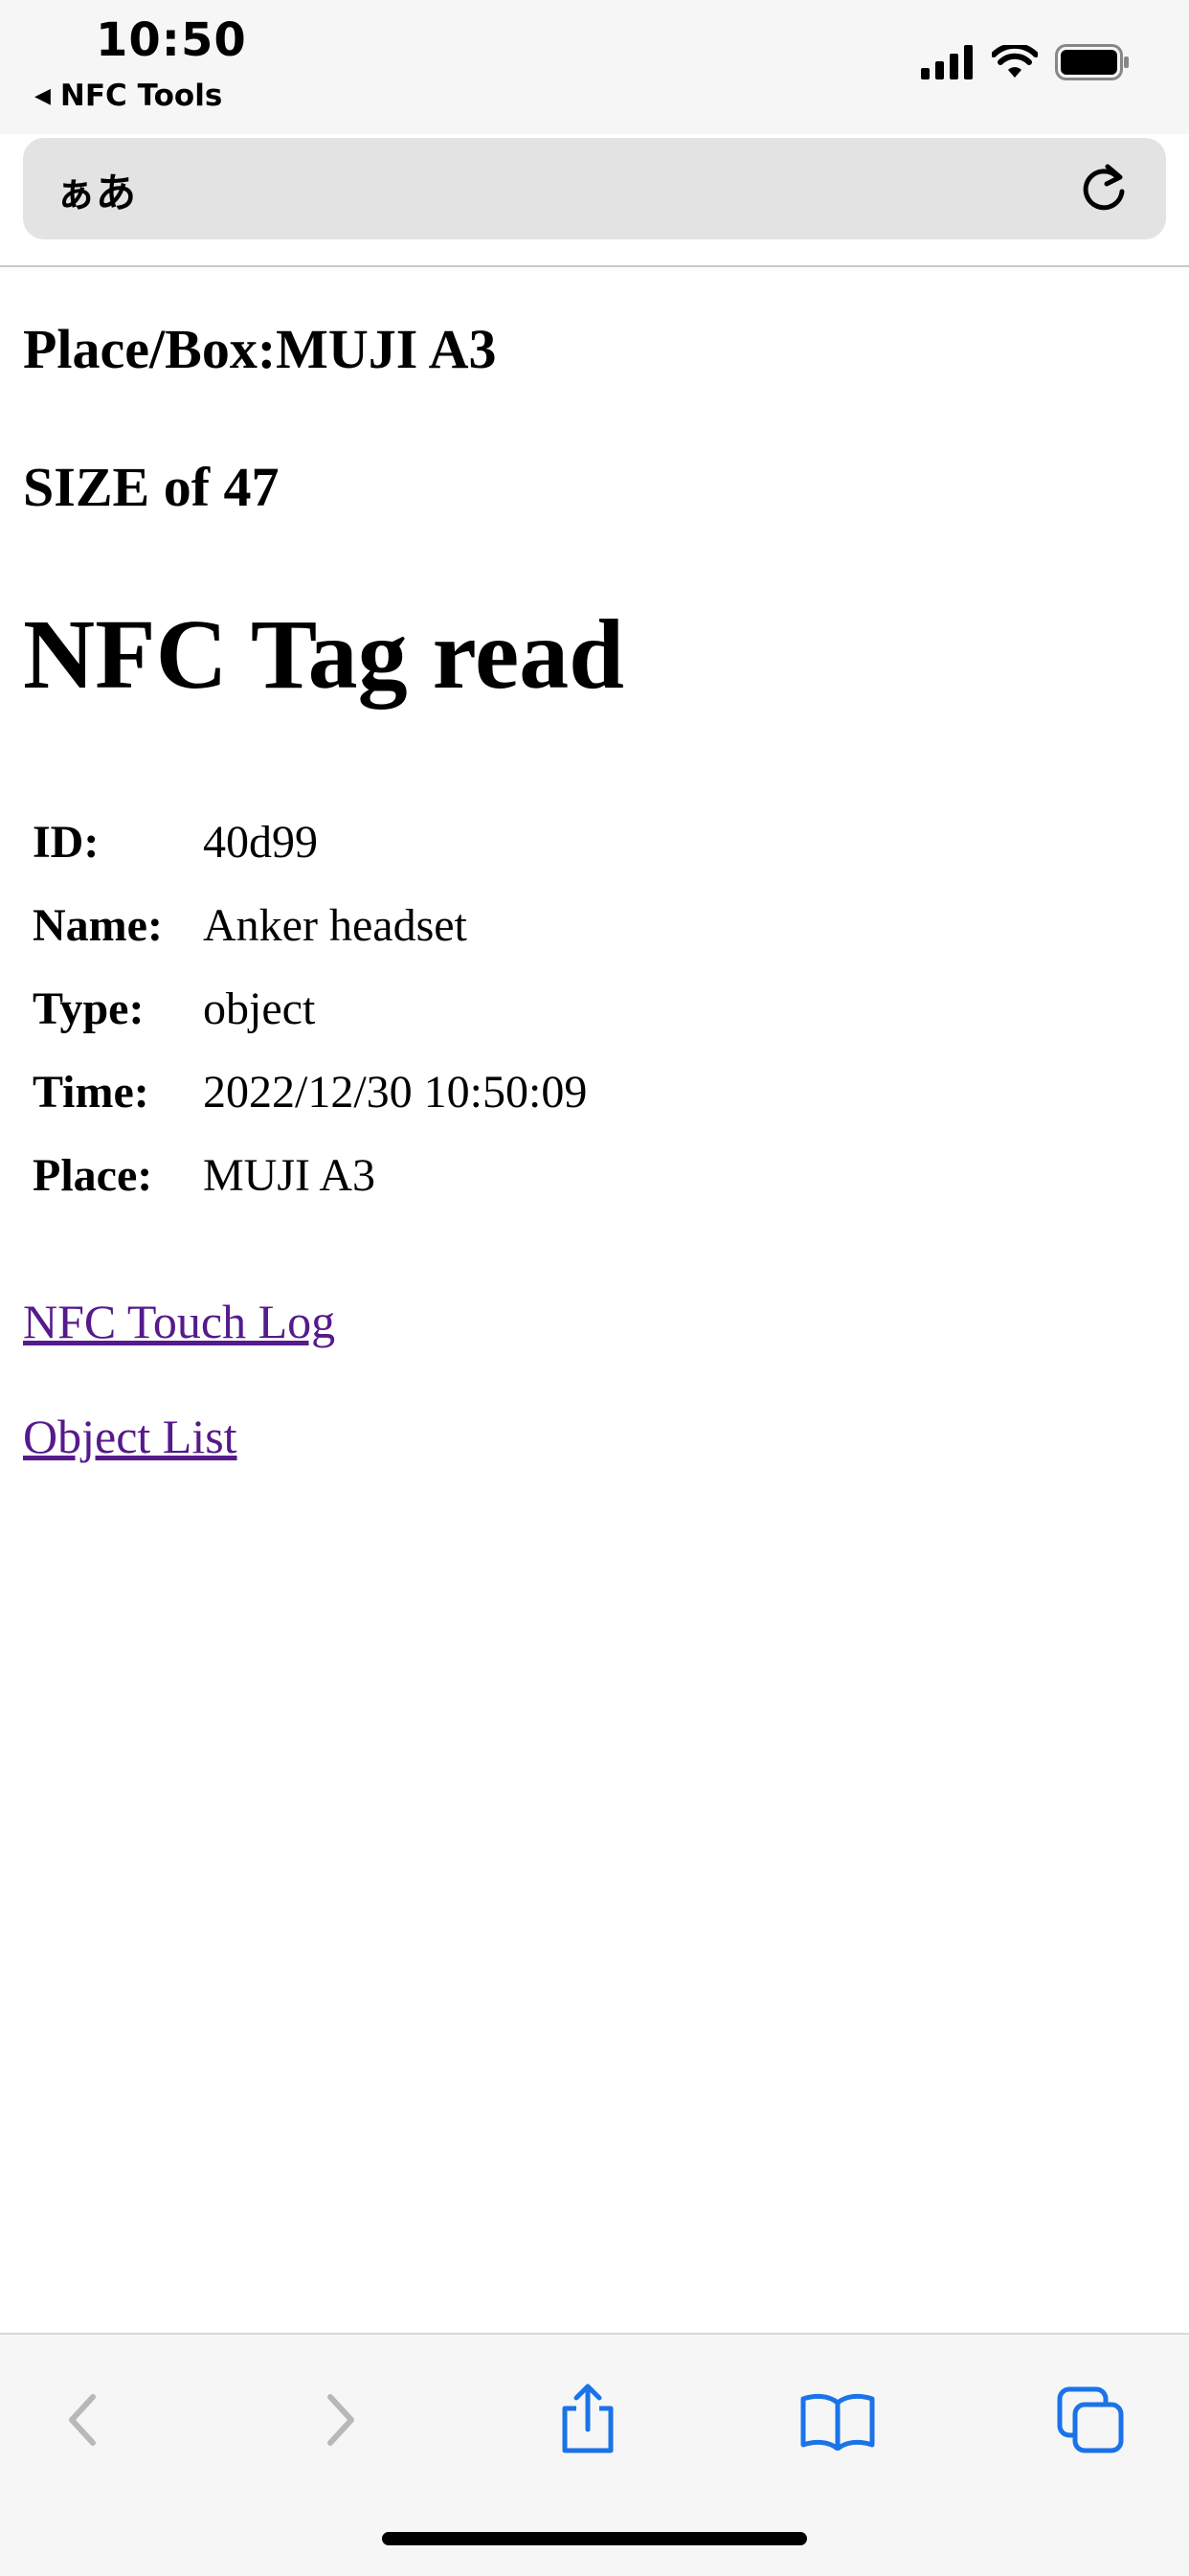  I want to click on battery-icon, so click(1092, 62).